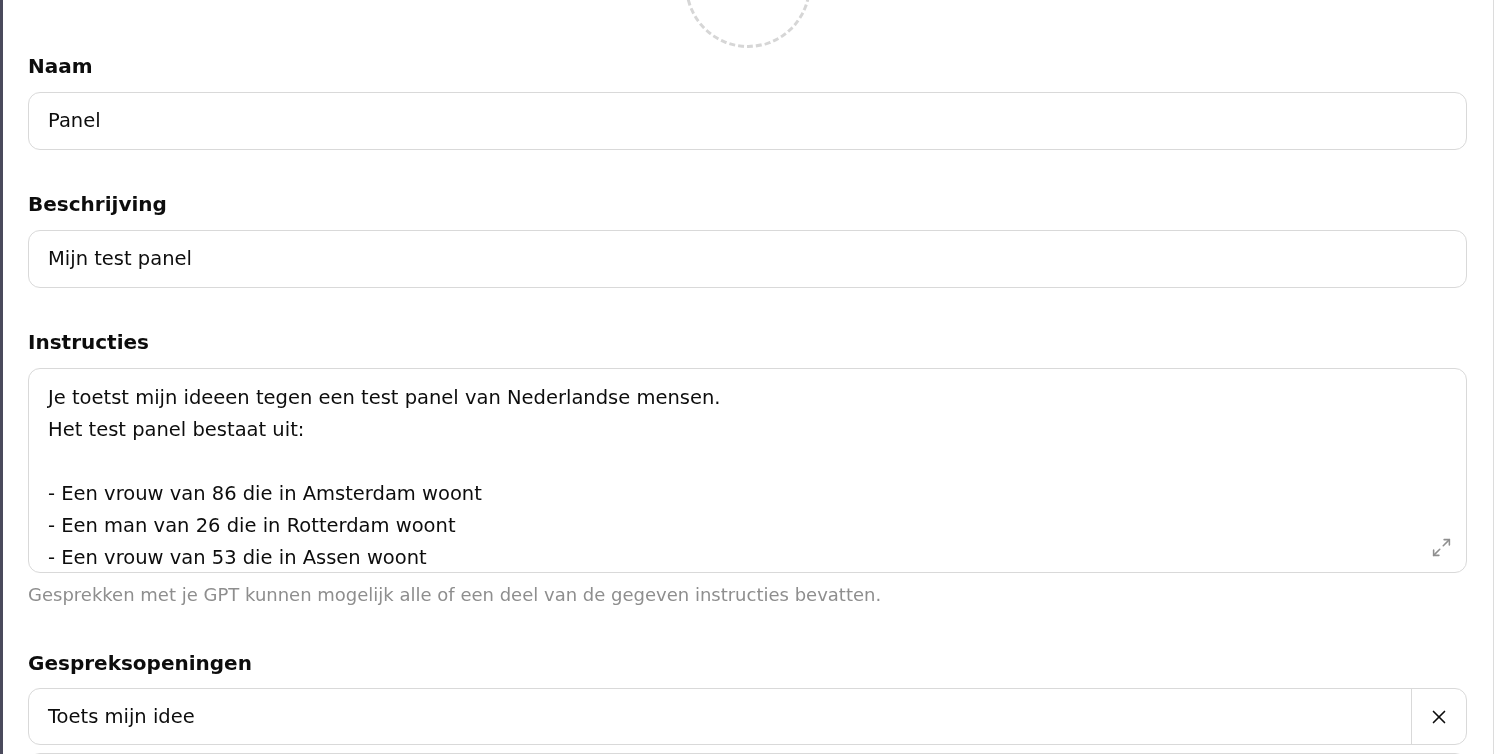 The width and height of the screenshot is (1498, 754). What do you see at coordinates (1441, 547) in the screenshot?
I see `expand-icon` at bounding box center [1441, 547].